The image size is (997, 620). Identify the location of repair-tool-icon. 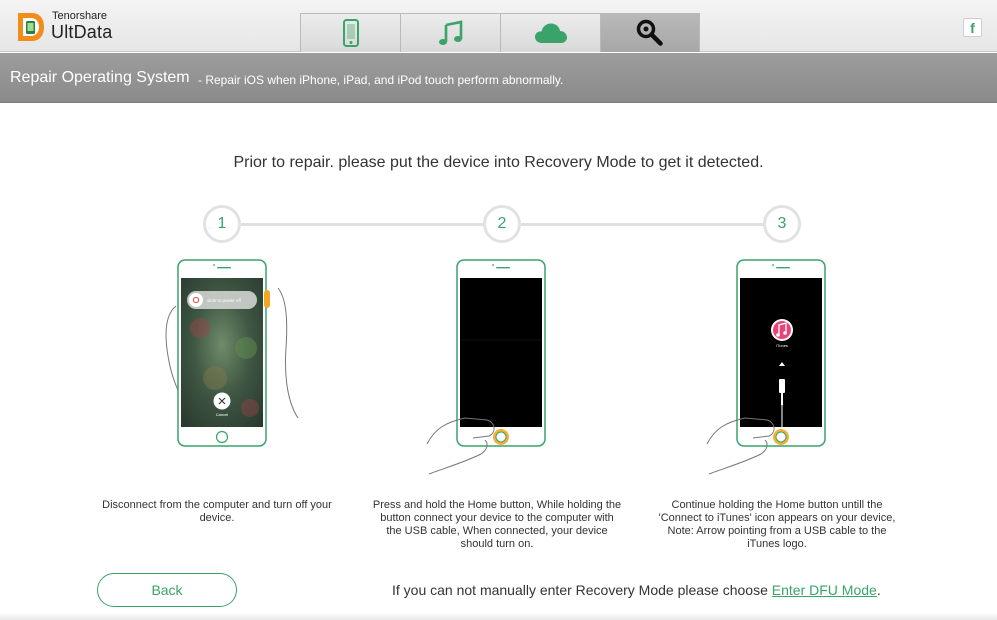
(649, 32).